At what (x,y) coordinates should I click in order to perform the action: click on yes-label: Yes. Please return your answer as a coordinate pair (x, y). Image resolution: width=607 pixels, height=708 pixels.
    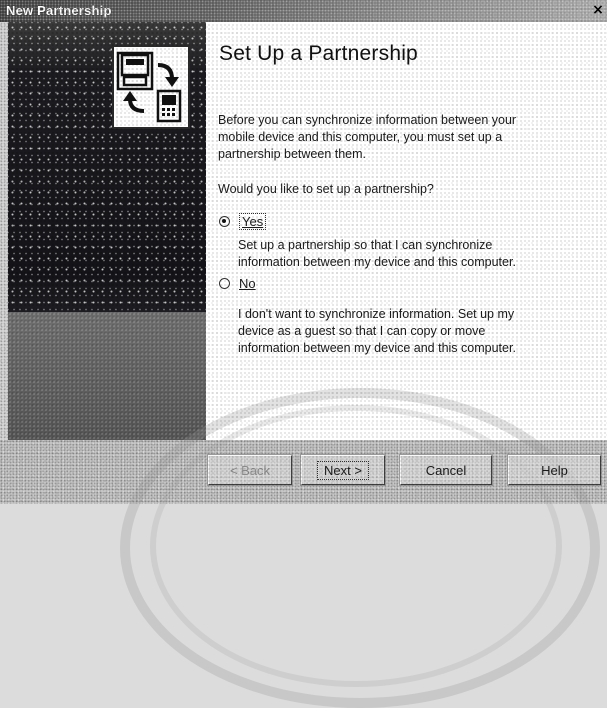
    Looking at the image, I should click on (253, 221).